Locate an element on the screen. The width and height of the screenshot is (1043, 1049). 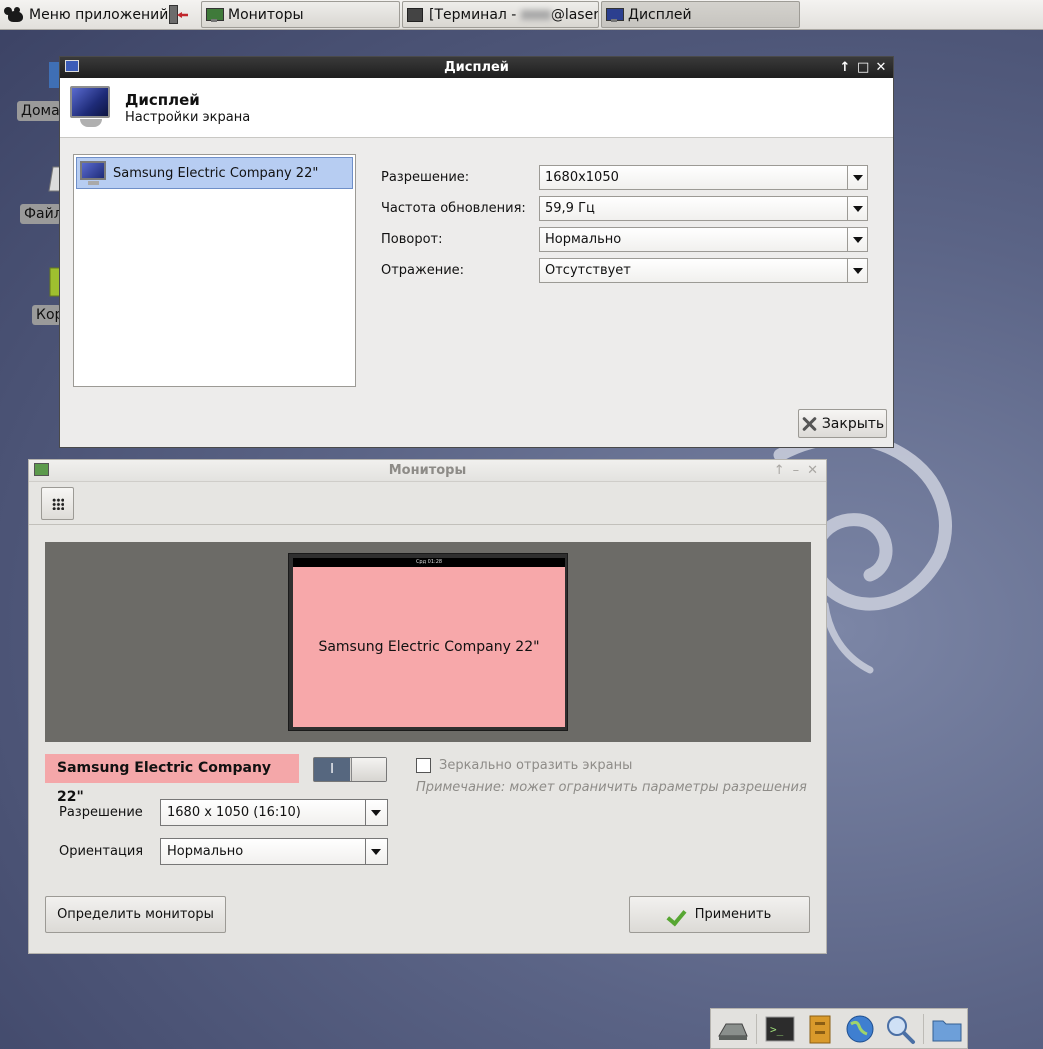
monitors-window-icon is located at coordinates (41, 469).